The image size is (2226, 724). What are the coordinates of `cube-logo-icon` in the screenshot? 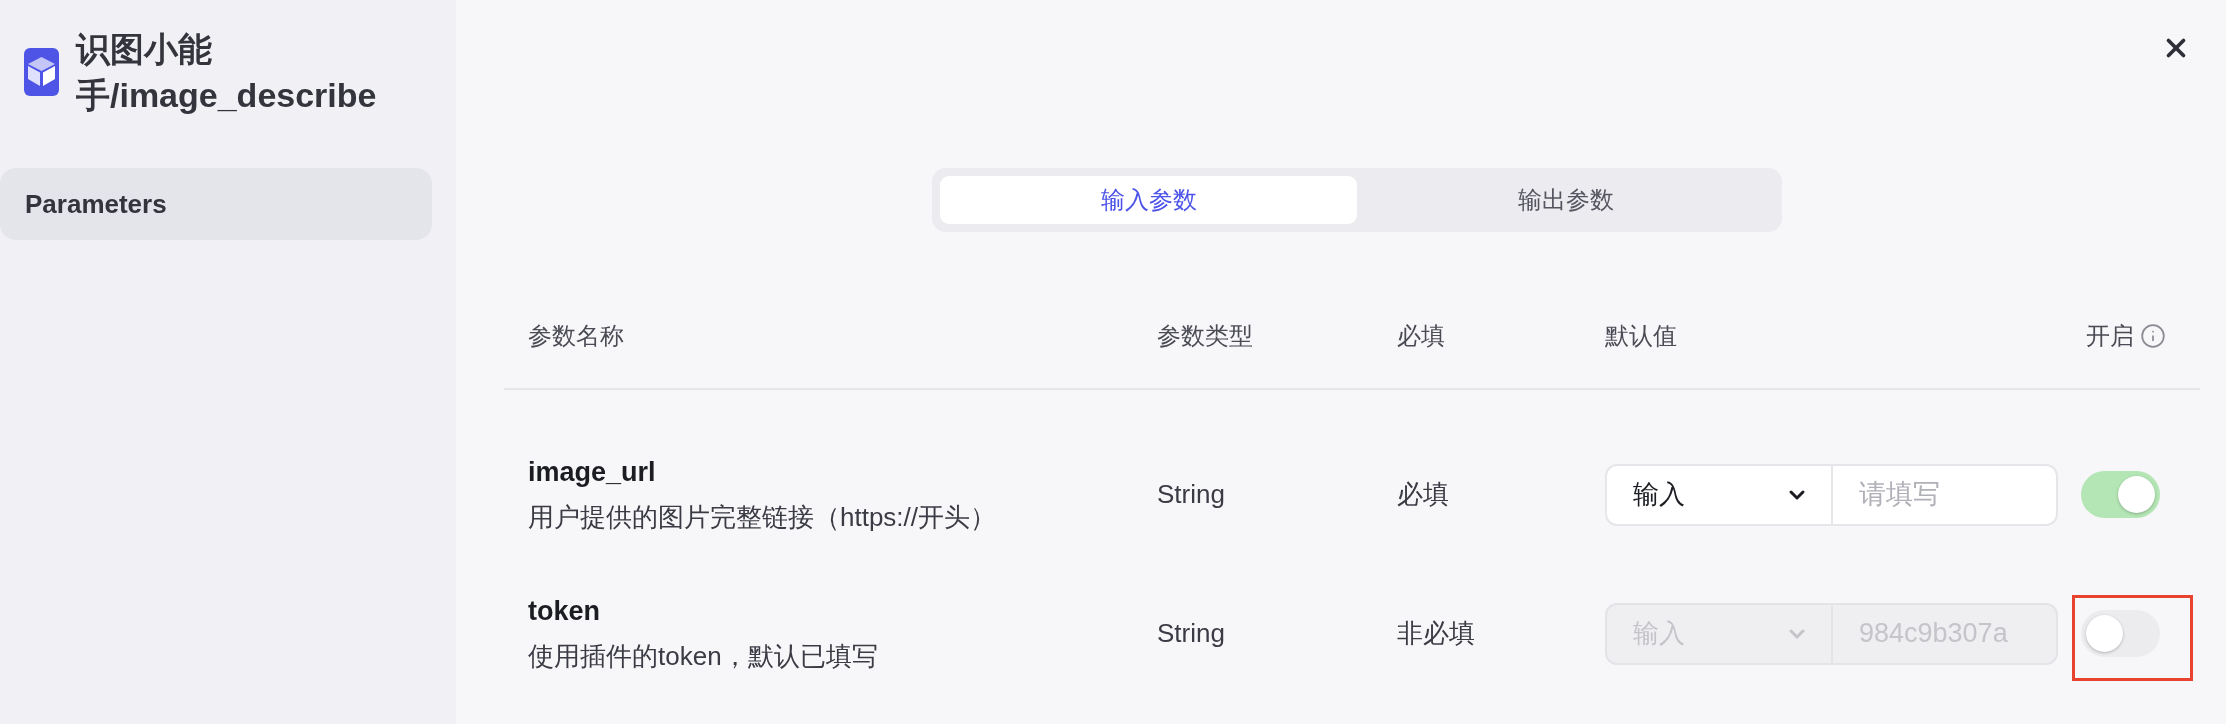 It's located at (41, 72).